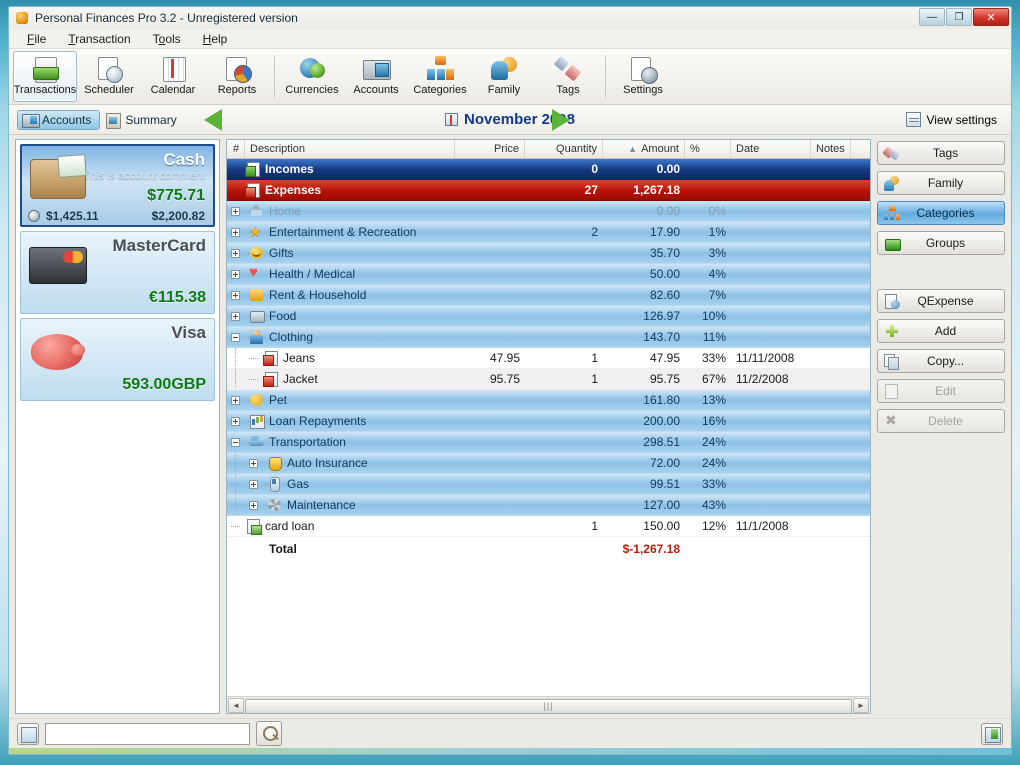 The image size is (1020, 765). What do you see at coordinates (117, 272) in the screenshot?
I see `account-card-mastercard: MasterCard €115.38` at bounding box center [117, 272].